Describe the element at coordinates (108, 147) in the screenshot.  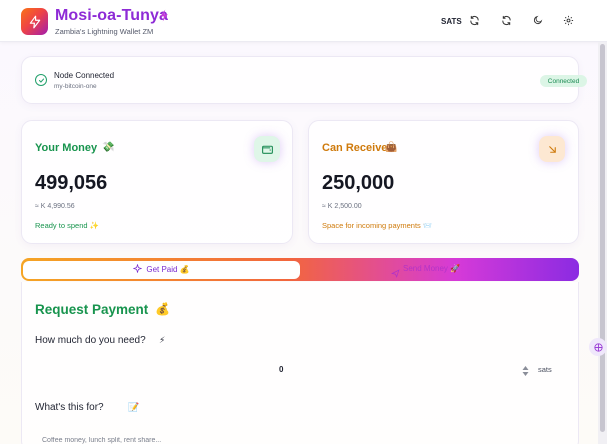
I see `money-emoji: 💸` at that location.